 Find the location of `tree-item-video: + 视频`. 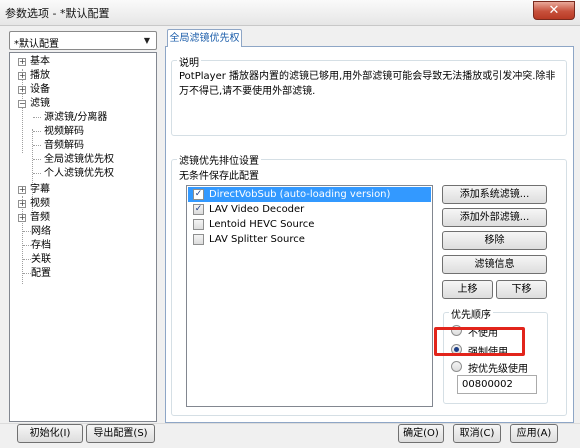

tree-item-video: + 视频 is located at coordinates (34, 203).